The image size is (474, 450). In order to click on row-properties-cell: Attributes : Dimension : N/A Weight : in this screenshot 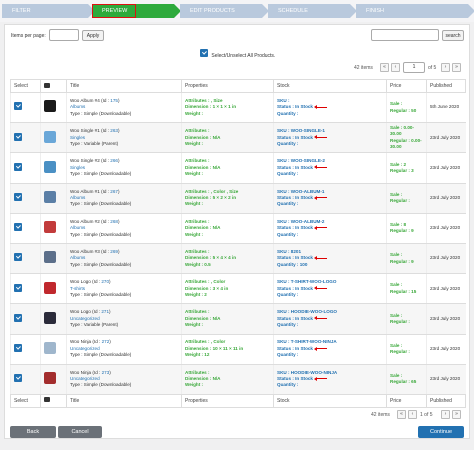, I will do `click(227, 379)`.